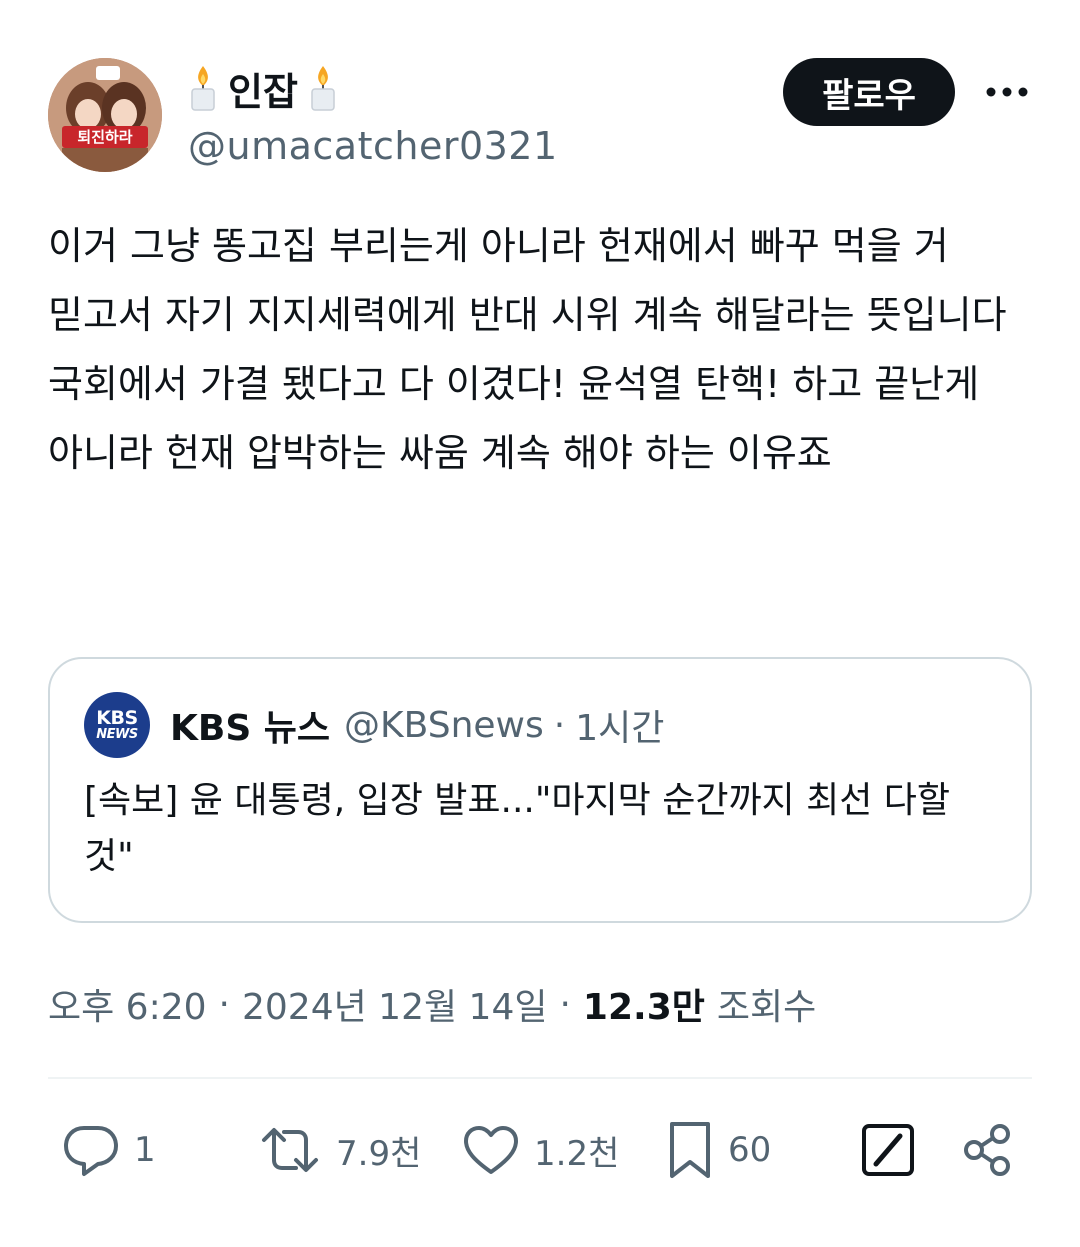 Image resolution: width=1080 pixels, height=1247 pixels. I want to click on retweet-button: 7.9천, so click(339, 1150).